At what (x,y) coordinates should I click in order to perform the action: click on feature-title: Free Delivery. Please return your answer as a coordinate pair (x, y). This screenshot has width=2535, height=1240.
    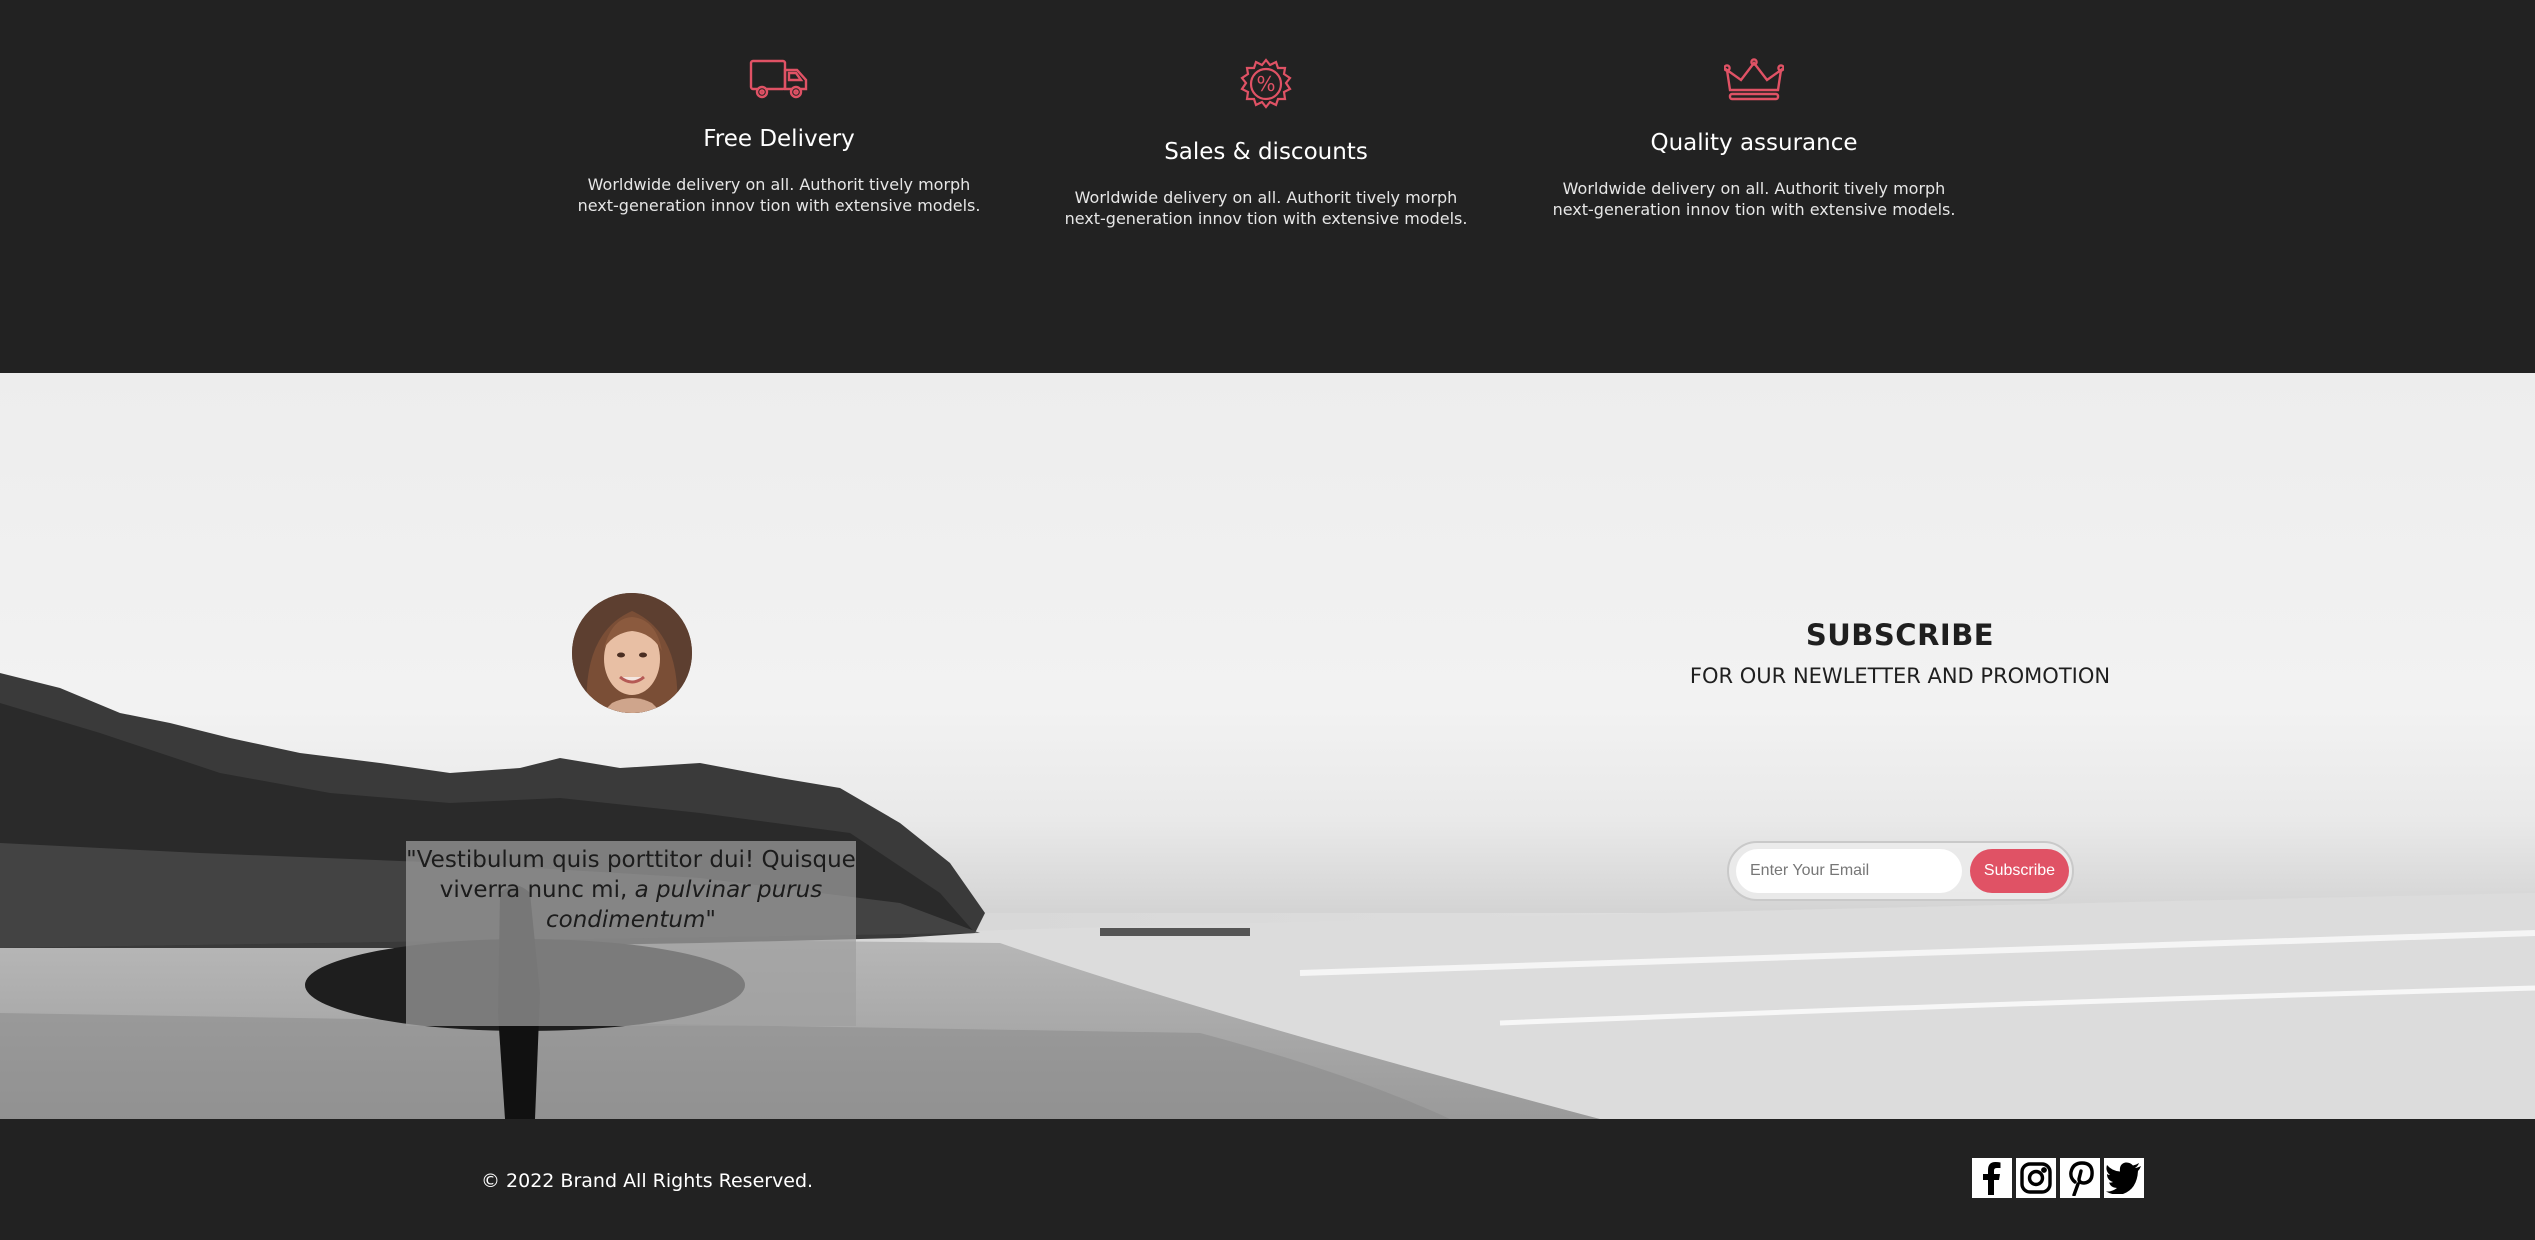
    Looking at the image, I should click on (779, 139).